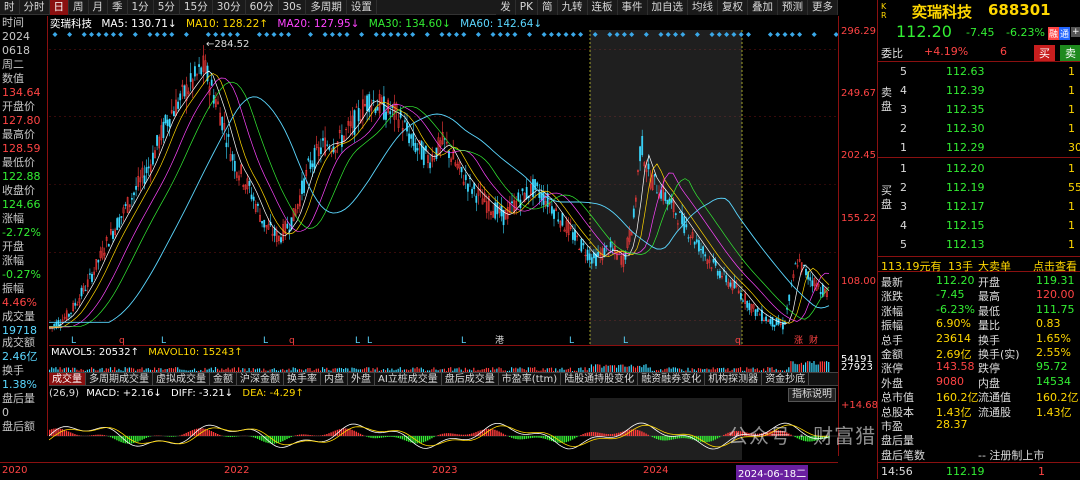 The width and height of the screenshot is (1080, 480). What do you see at coordinates (470, 379) in the screenshot?
I see `indicator-tab: 盘后成交量` at bounding box center [470, 379].